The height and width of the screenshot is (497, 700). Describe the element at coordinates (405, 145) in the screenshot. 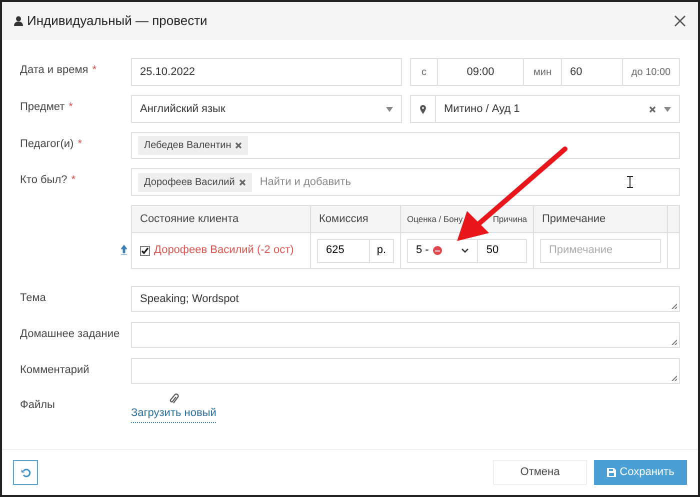

I see `teacher-field: Лебедев Валентин` at that location.